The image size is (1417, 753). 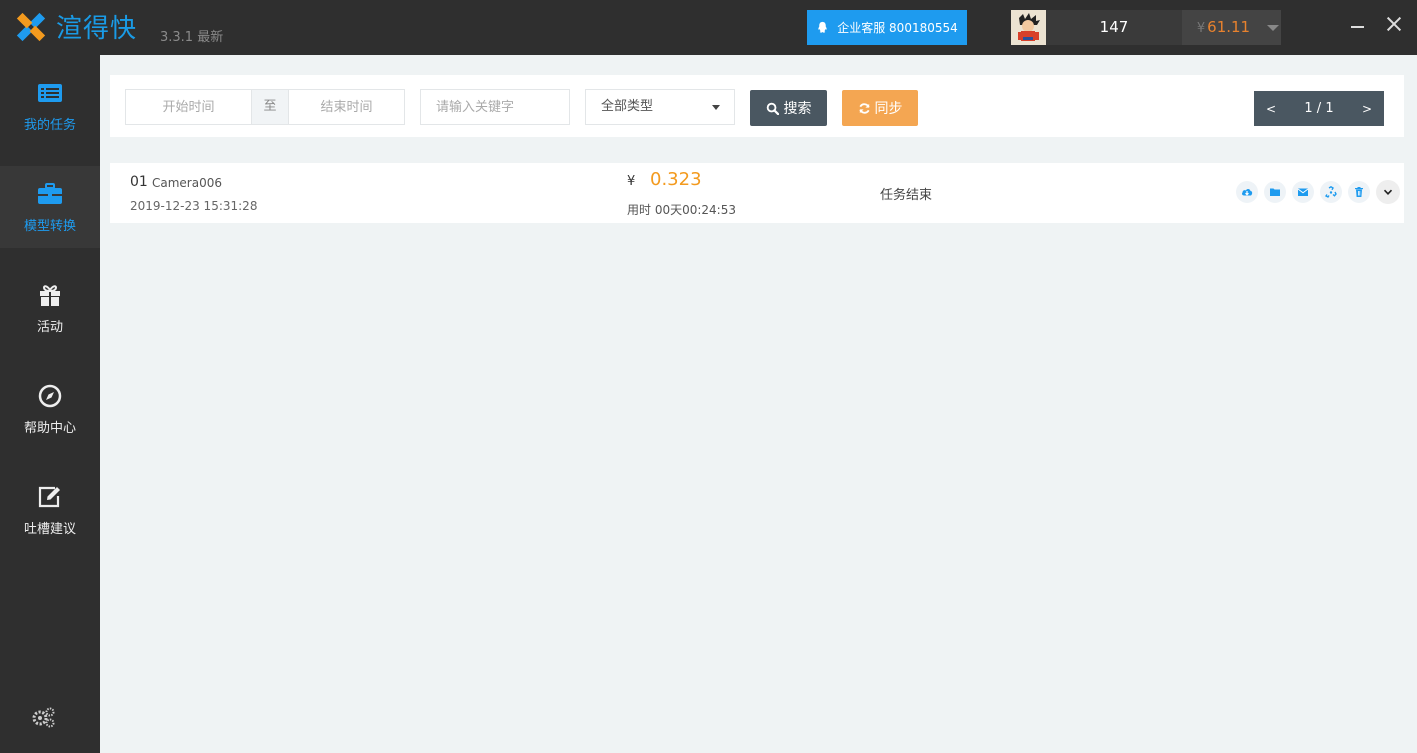 What do you see at coordinates (50, 308) in the screenshot?
I see `sidebar-item-activity: 活动` at bounding box center [50, 308].